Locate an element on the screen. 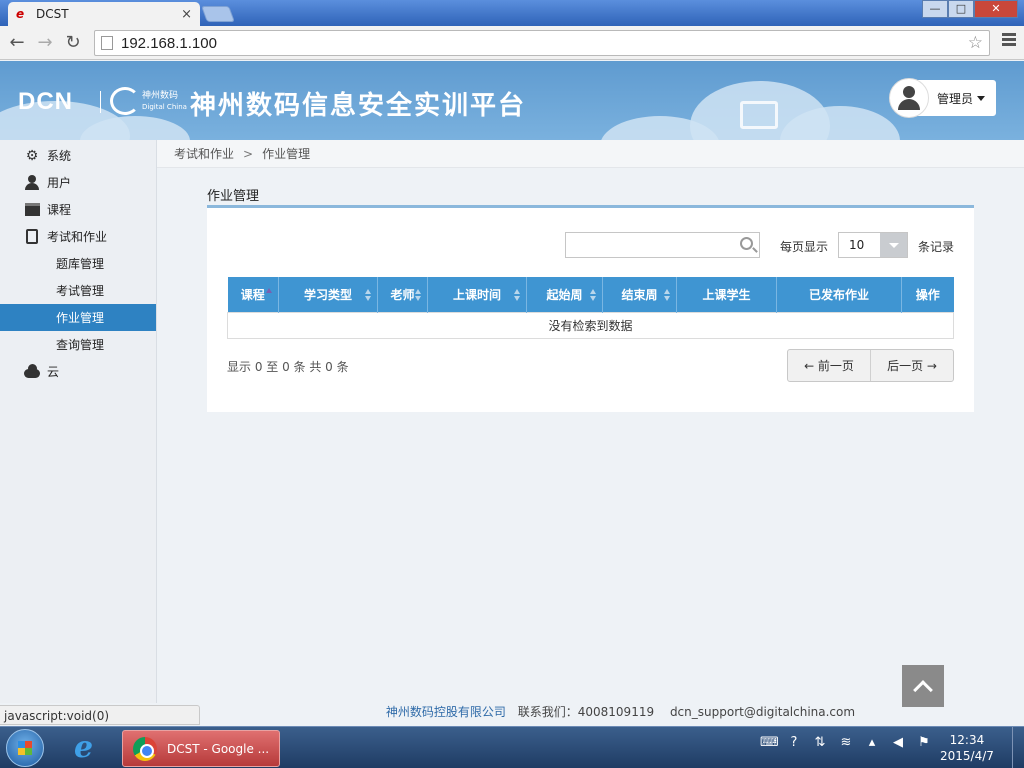 The width and height of the screenshot is (1024, 768). records-label: 条记录 is located at coordinates (936, 247).